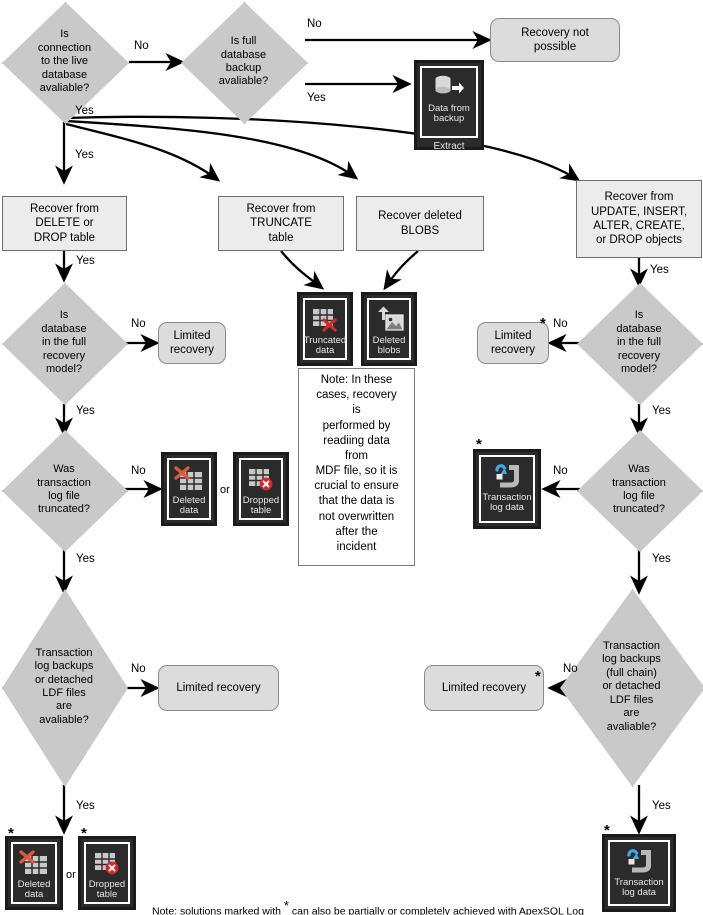 Image resolution: width=703 pixels, height=915 pixels. Describe the element at coordinates (216, 910) in the screenshot. I see `footer-note-prefix: Note: solutions marked with` at that location.